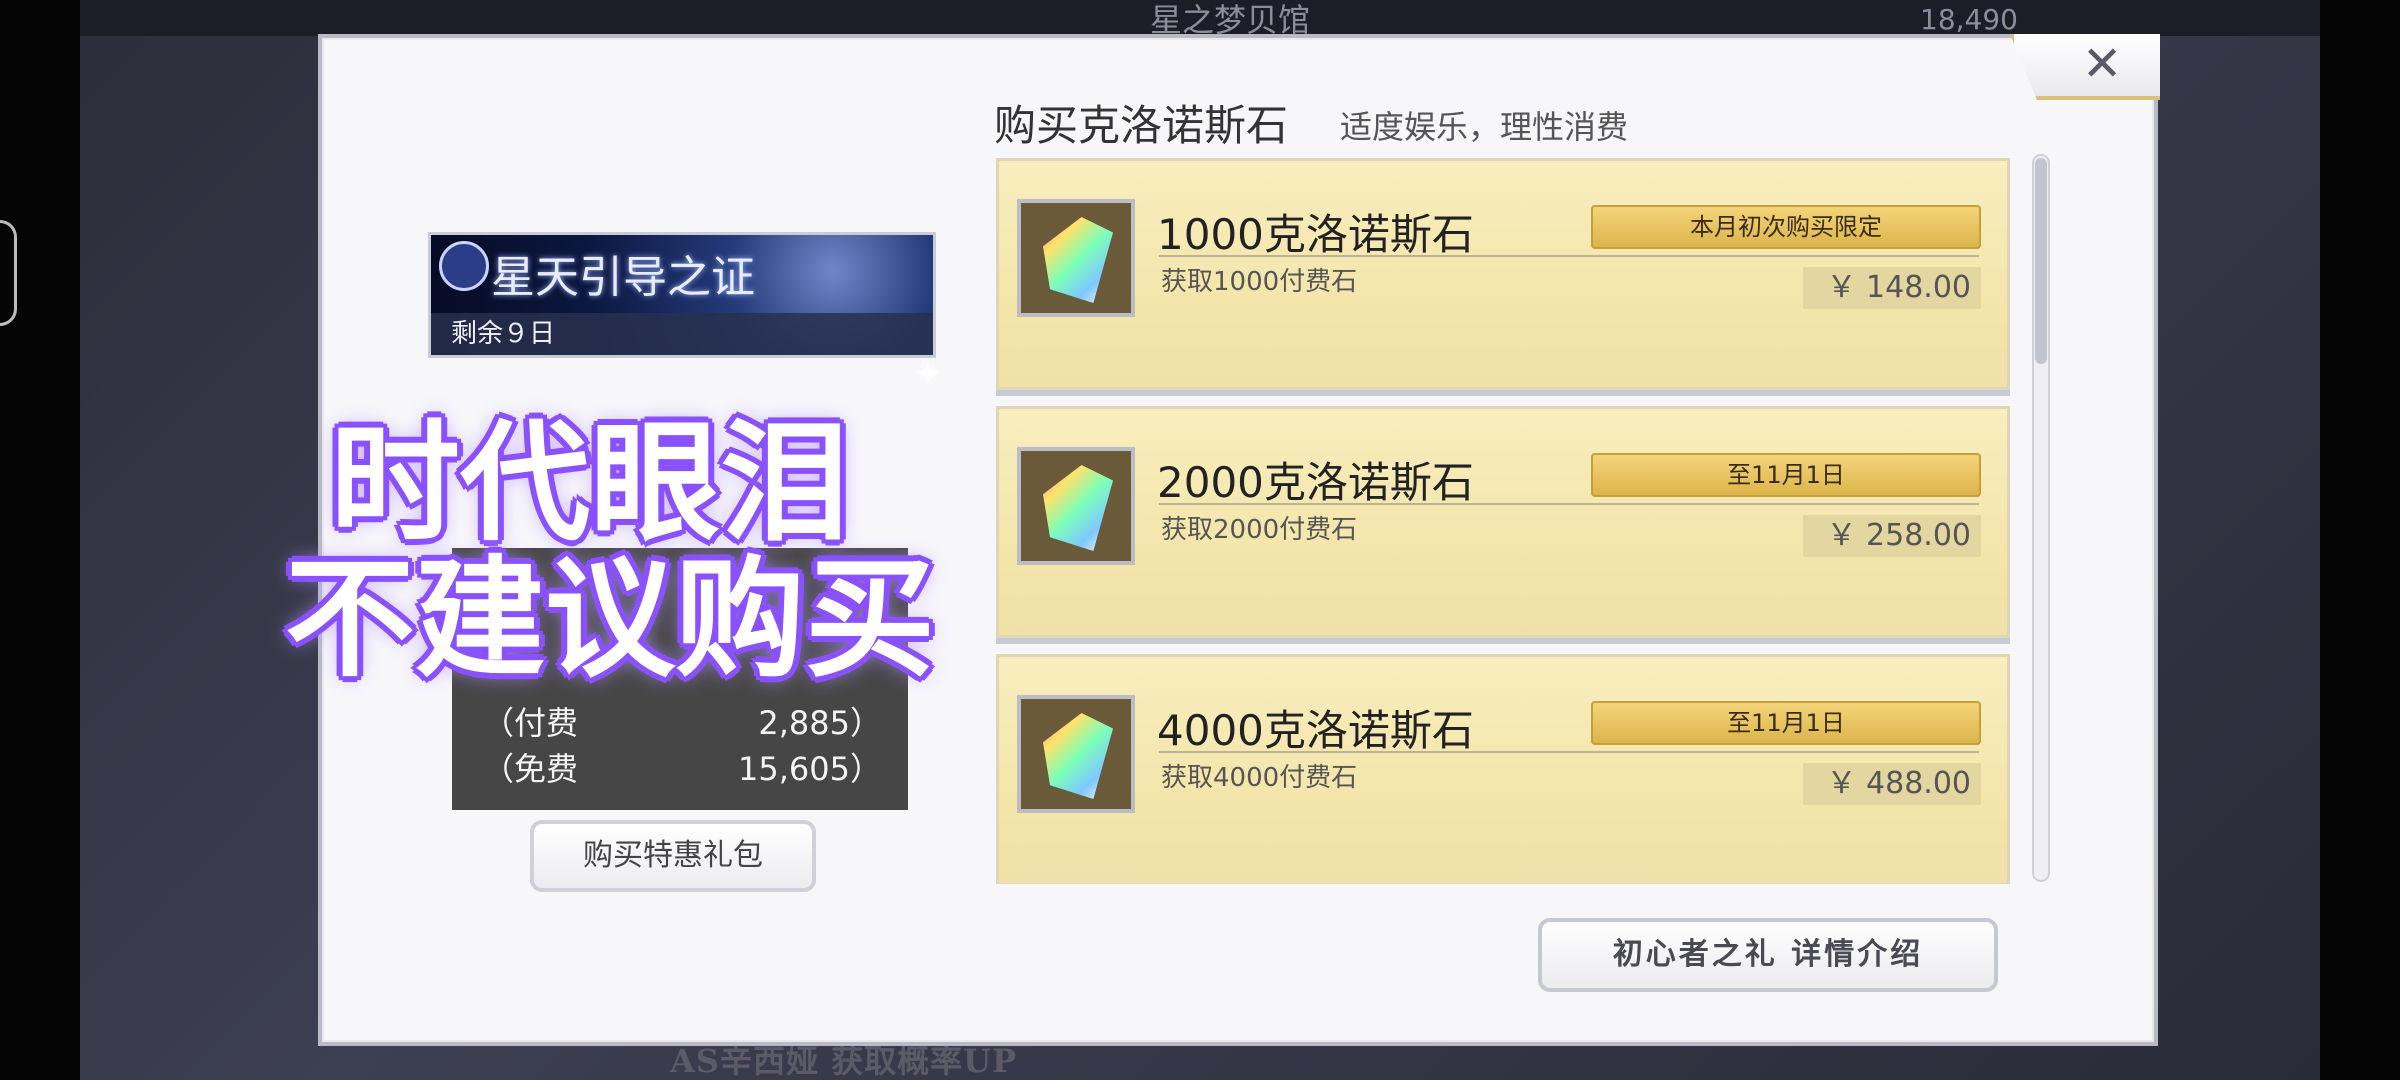  Describe the element at coordinates (1315, 730) in the screenshot. I see `product-name: 4000克洛诺斯石` at that location.